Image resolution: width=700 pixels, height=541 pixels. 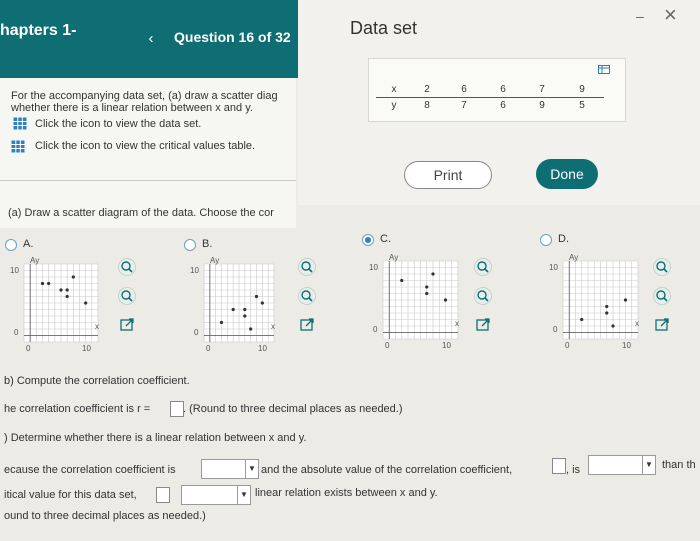 What do you see at coordinates (177, 409) in the screenshot?
I see `r-answer-box` at bounding box center [177, 409].